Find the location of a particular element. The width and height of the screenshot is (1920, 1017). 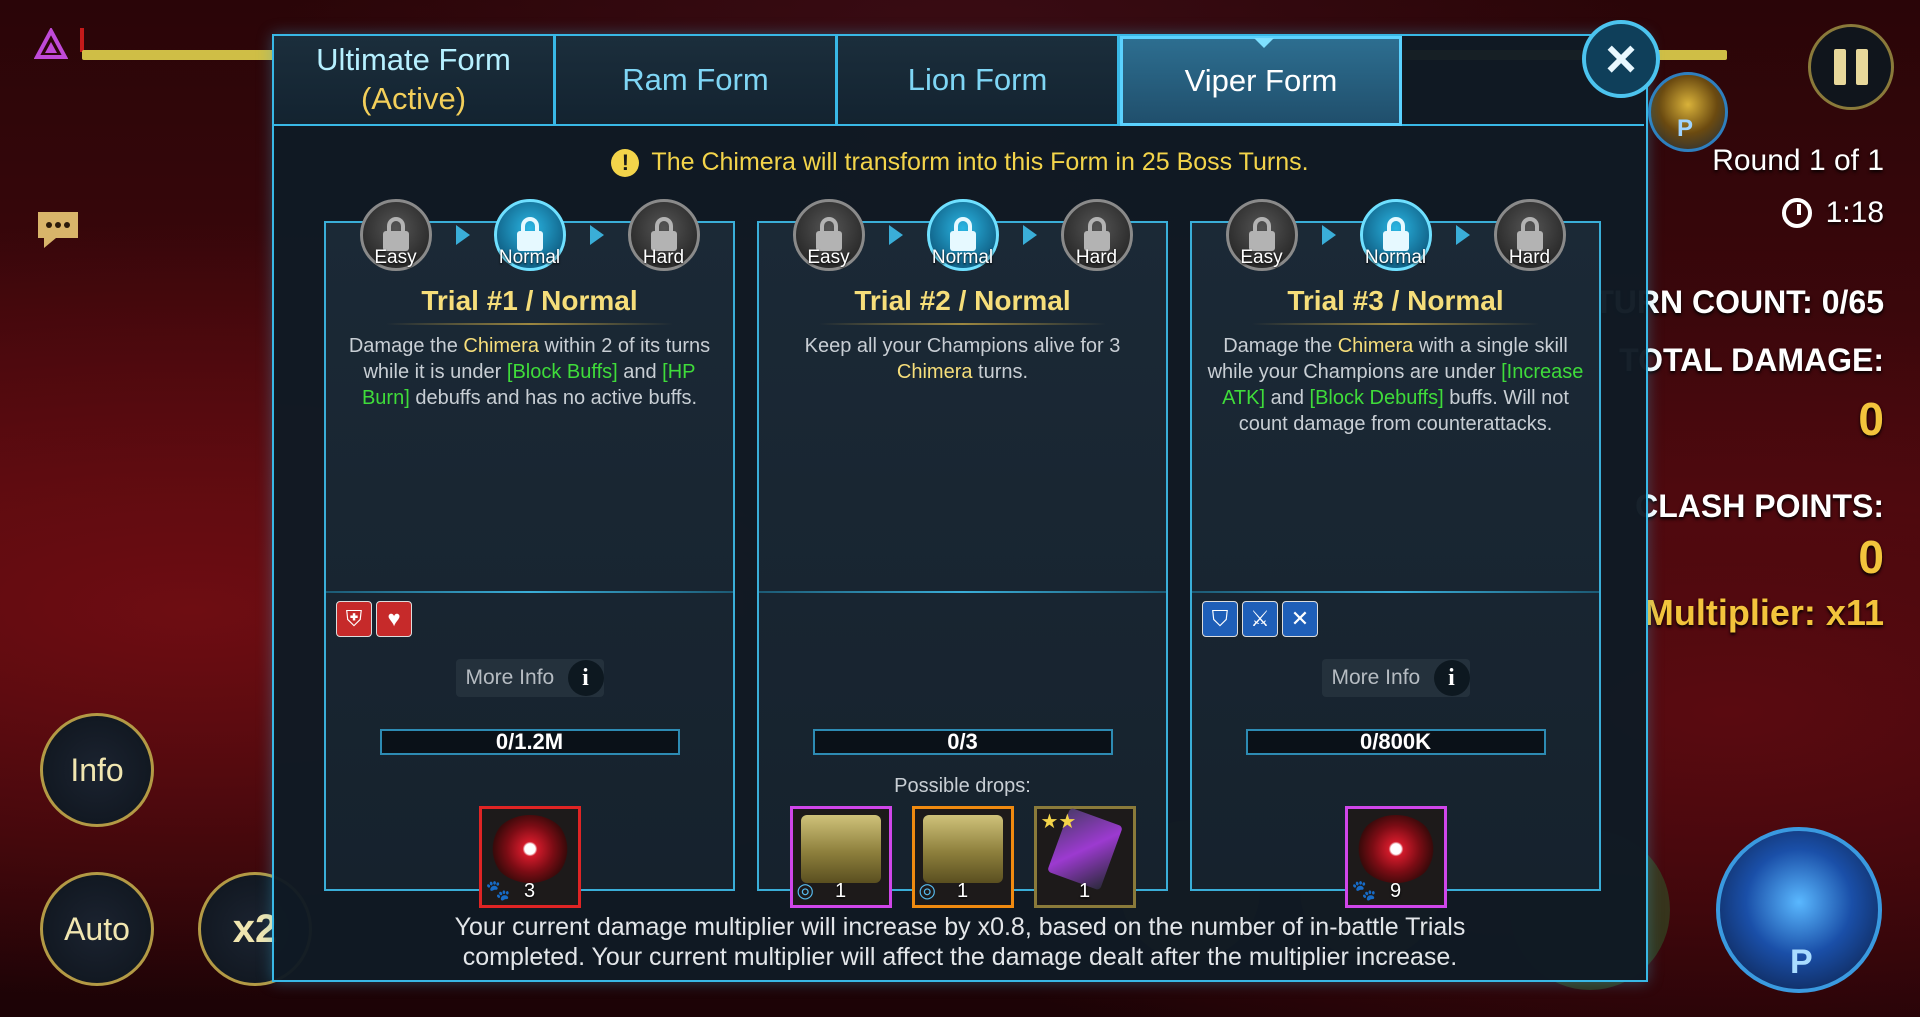

required-effects: ⛉ ⚔ ✕ is located at coordinates (1260, 619).